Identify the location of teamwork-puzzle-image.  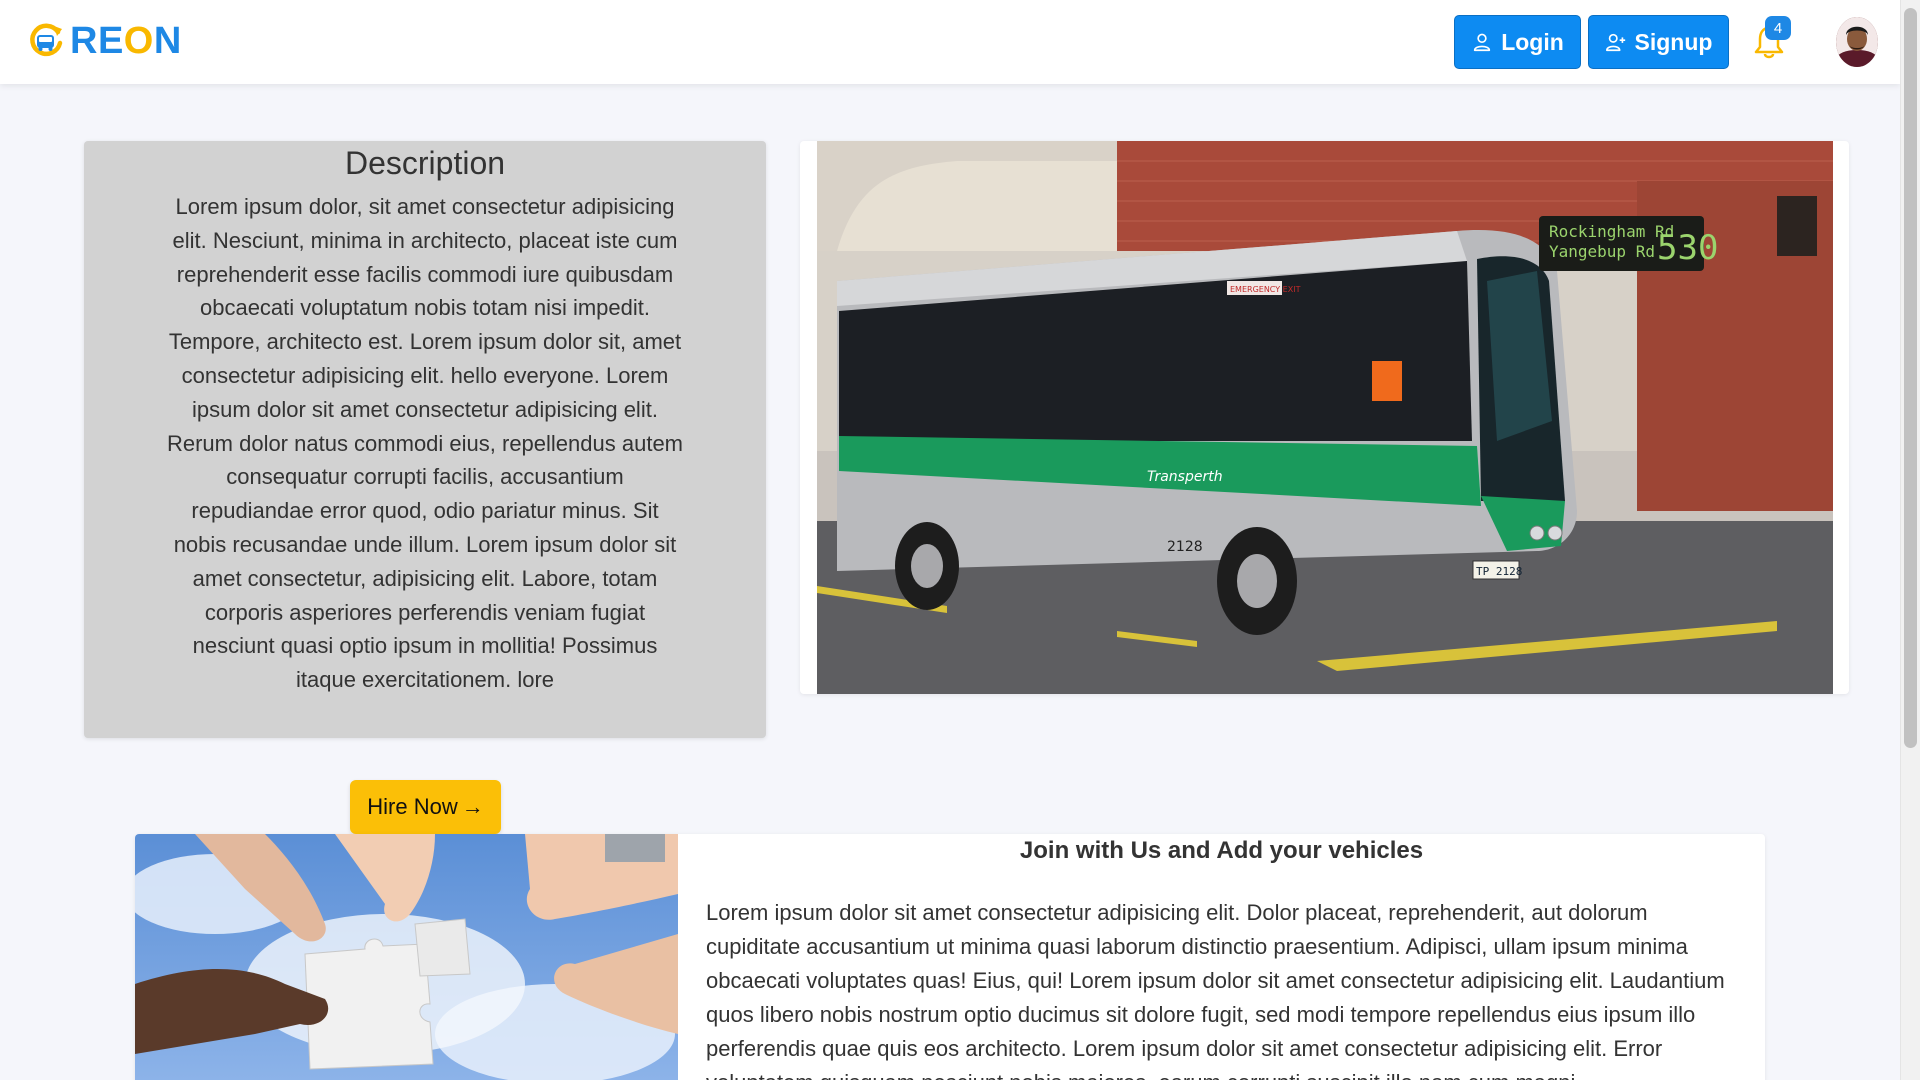
(406, 957).